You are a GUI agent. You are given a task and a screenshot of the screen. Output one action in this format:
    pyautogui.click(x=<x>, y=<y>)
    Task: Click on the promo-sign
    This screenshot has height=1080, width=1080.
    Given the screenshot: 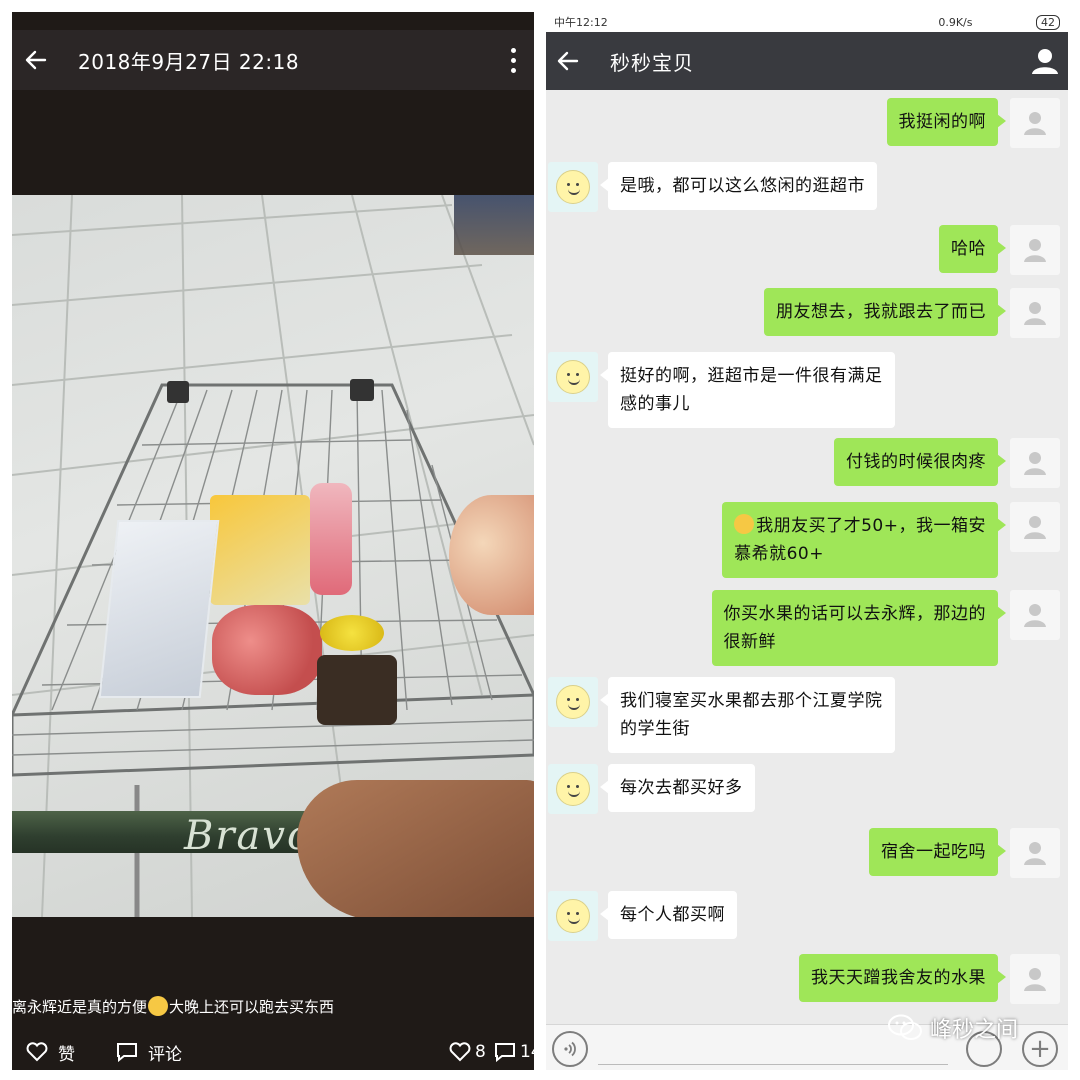 What is the action you would take?
    pyautogui.click(x=491, y=555)
    